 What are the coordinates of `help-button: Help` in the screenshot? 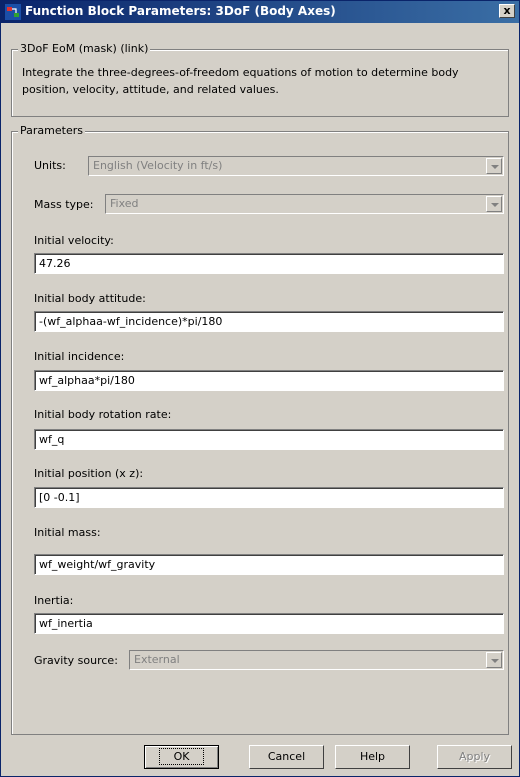 It's located at (372, 757).